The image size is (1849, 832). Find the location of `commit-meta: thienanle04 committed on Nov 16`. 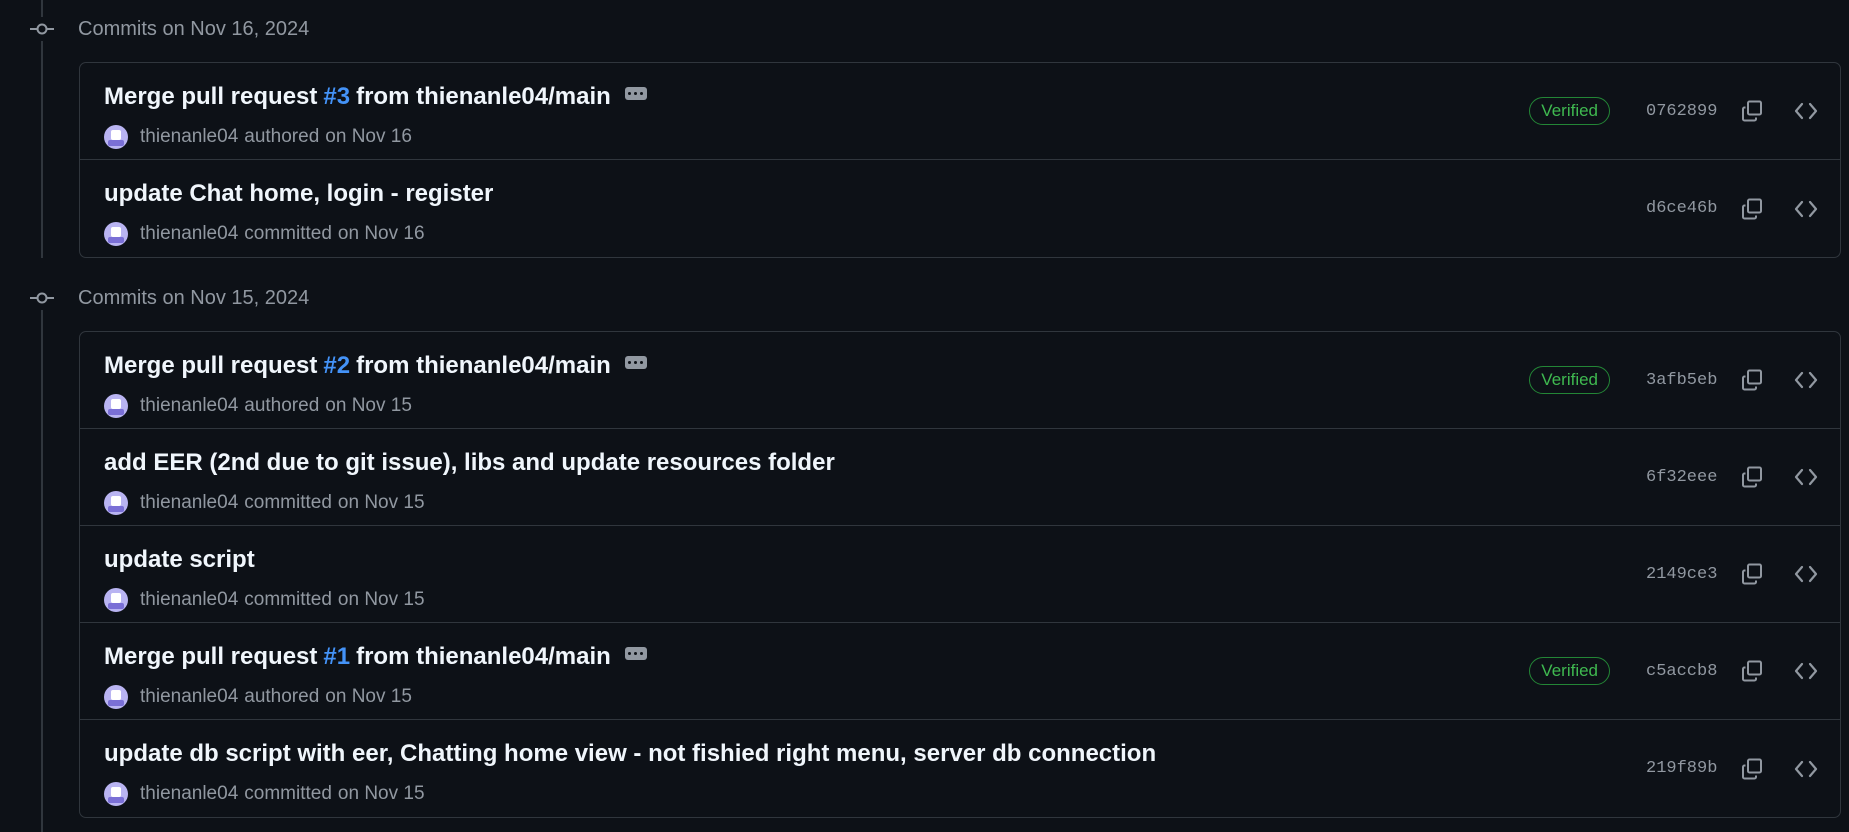

commit-meta: thienanle04 committed on Nov 16 is located at coordinates (264, 234).